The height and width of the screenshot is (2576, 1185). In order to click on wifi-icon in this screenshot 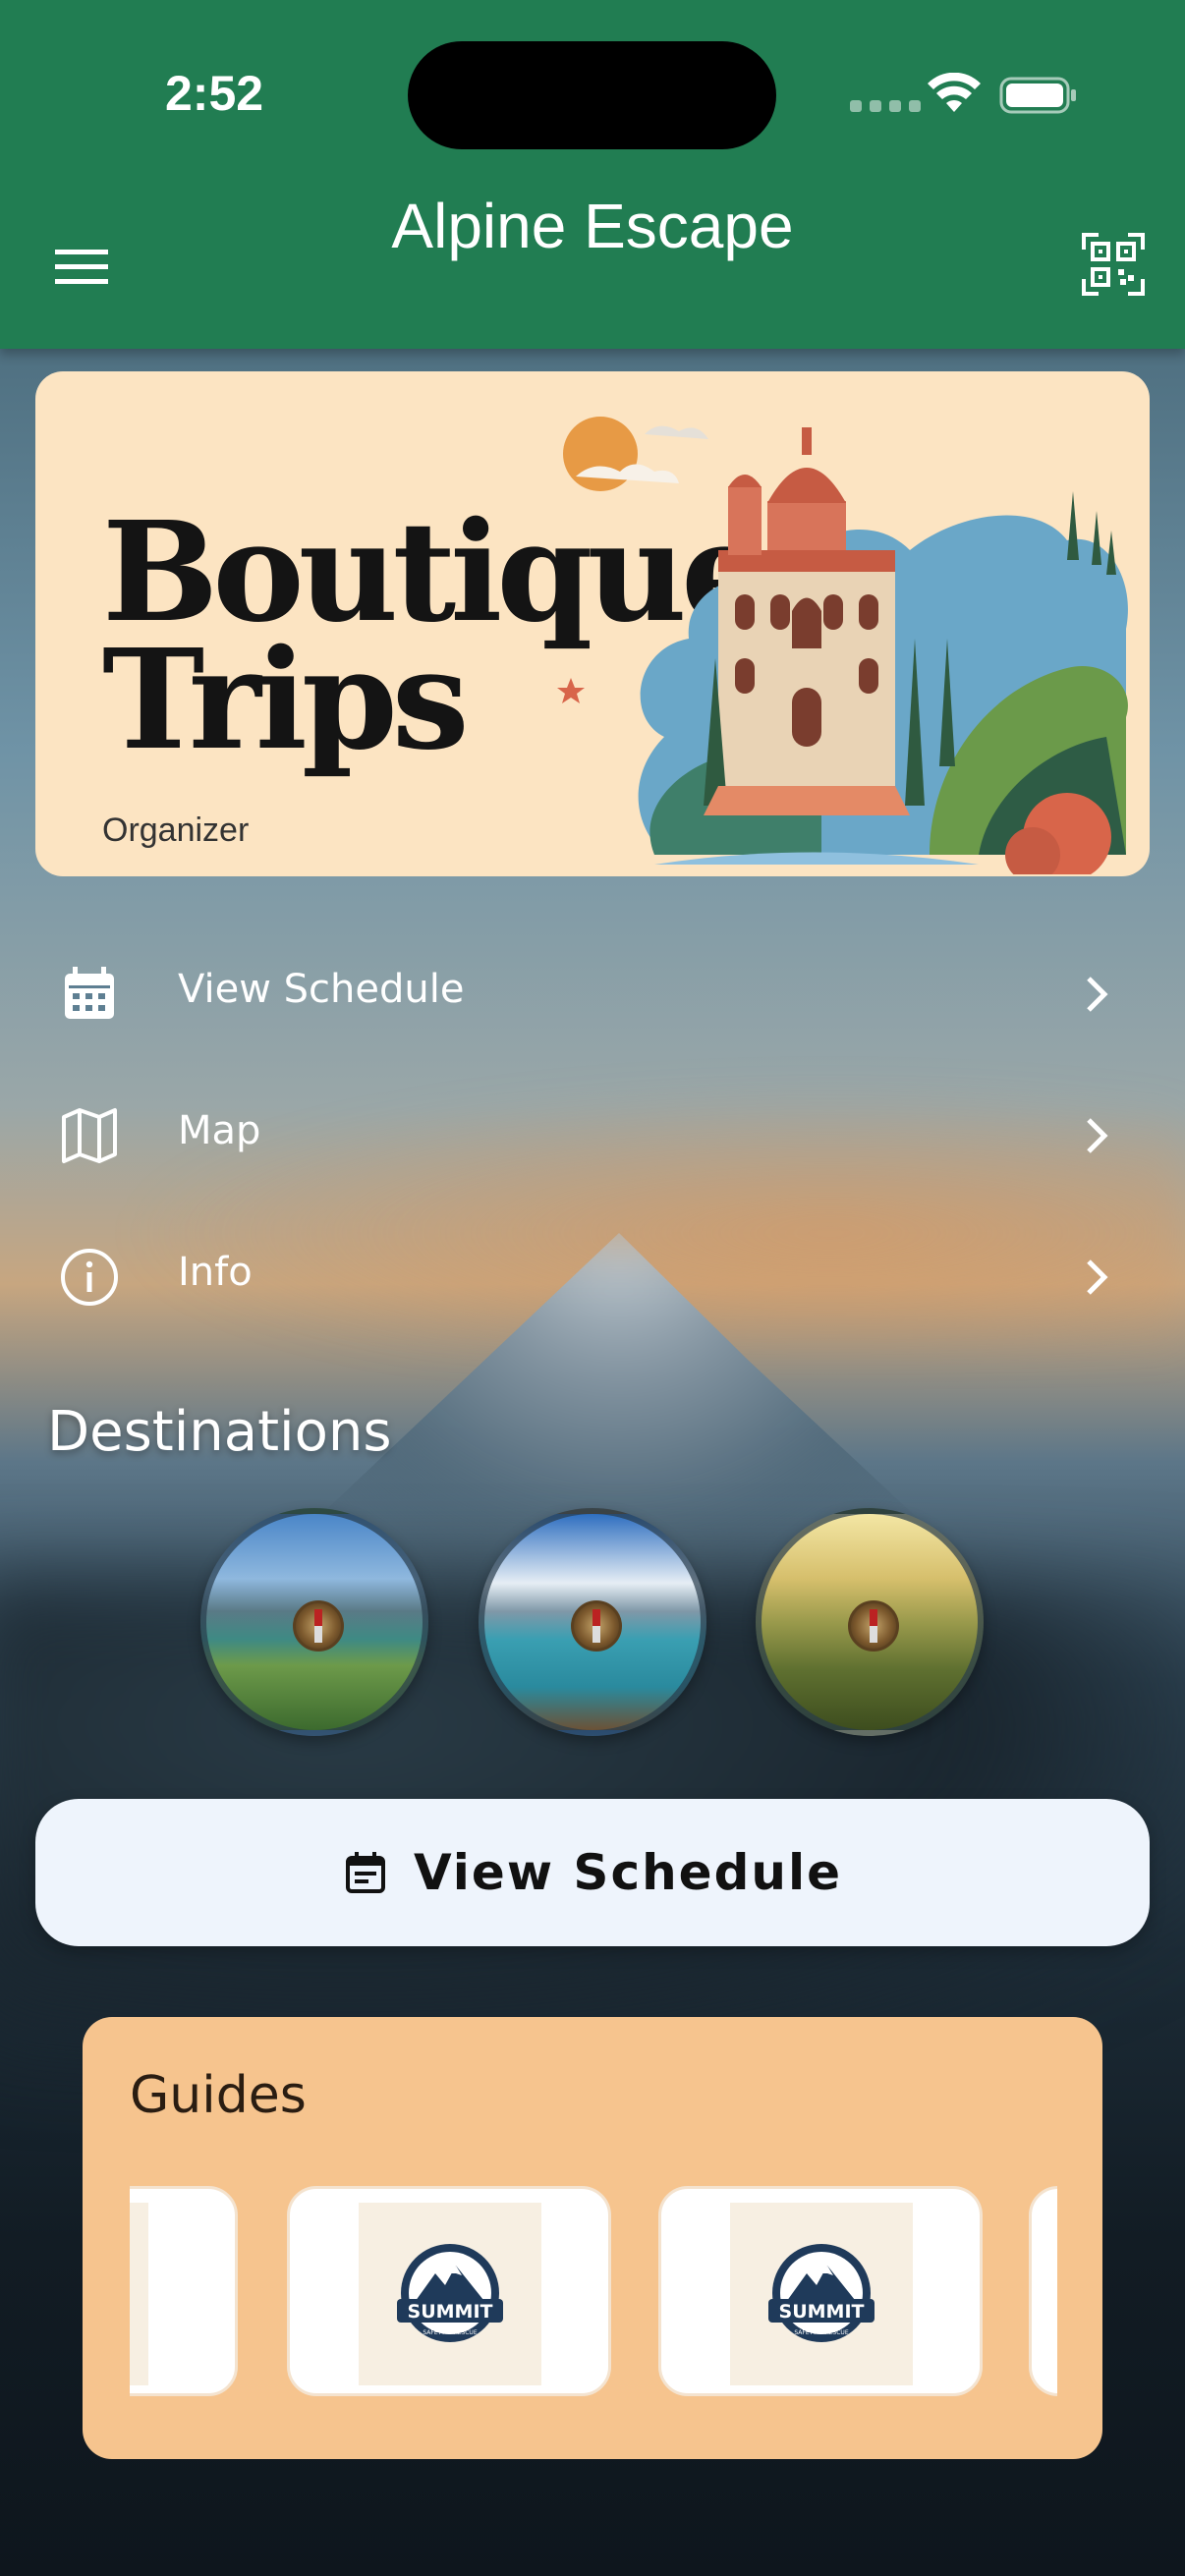, I will do `click(955, 92)`.